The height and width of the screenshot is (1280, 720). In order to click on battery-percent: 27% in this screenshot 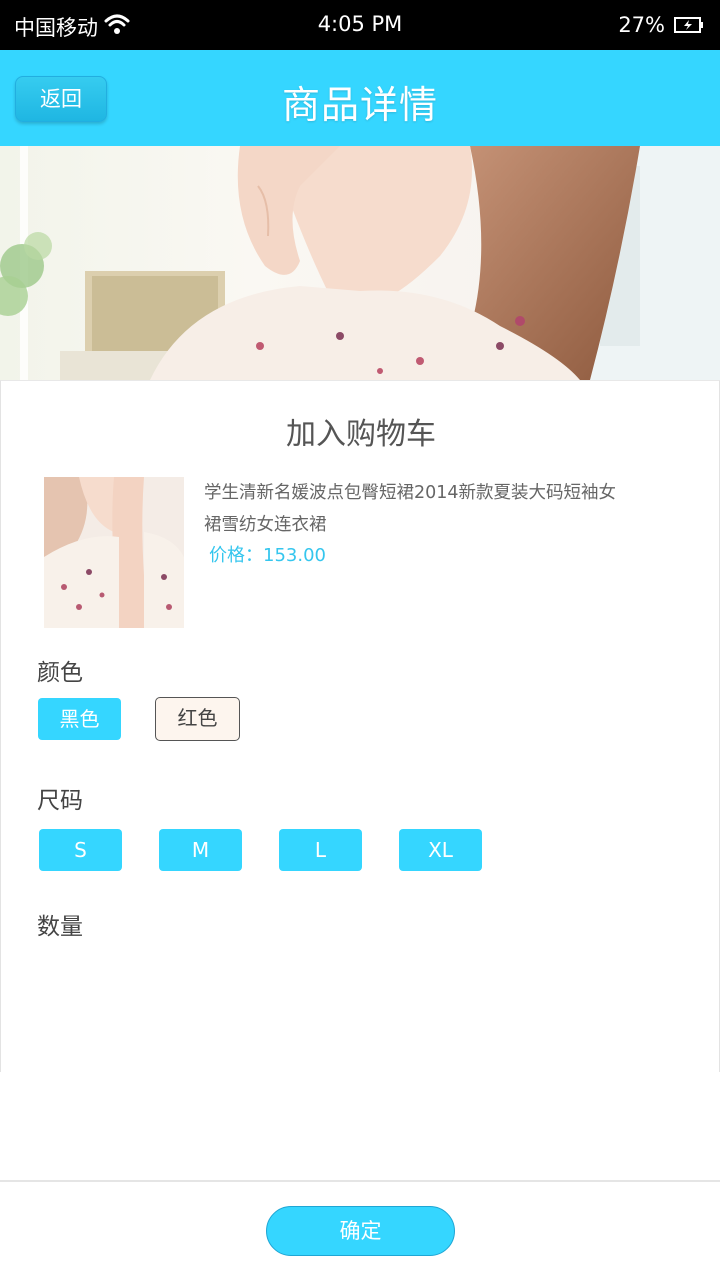, I will do `click(641, 25)`.